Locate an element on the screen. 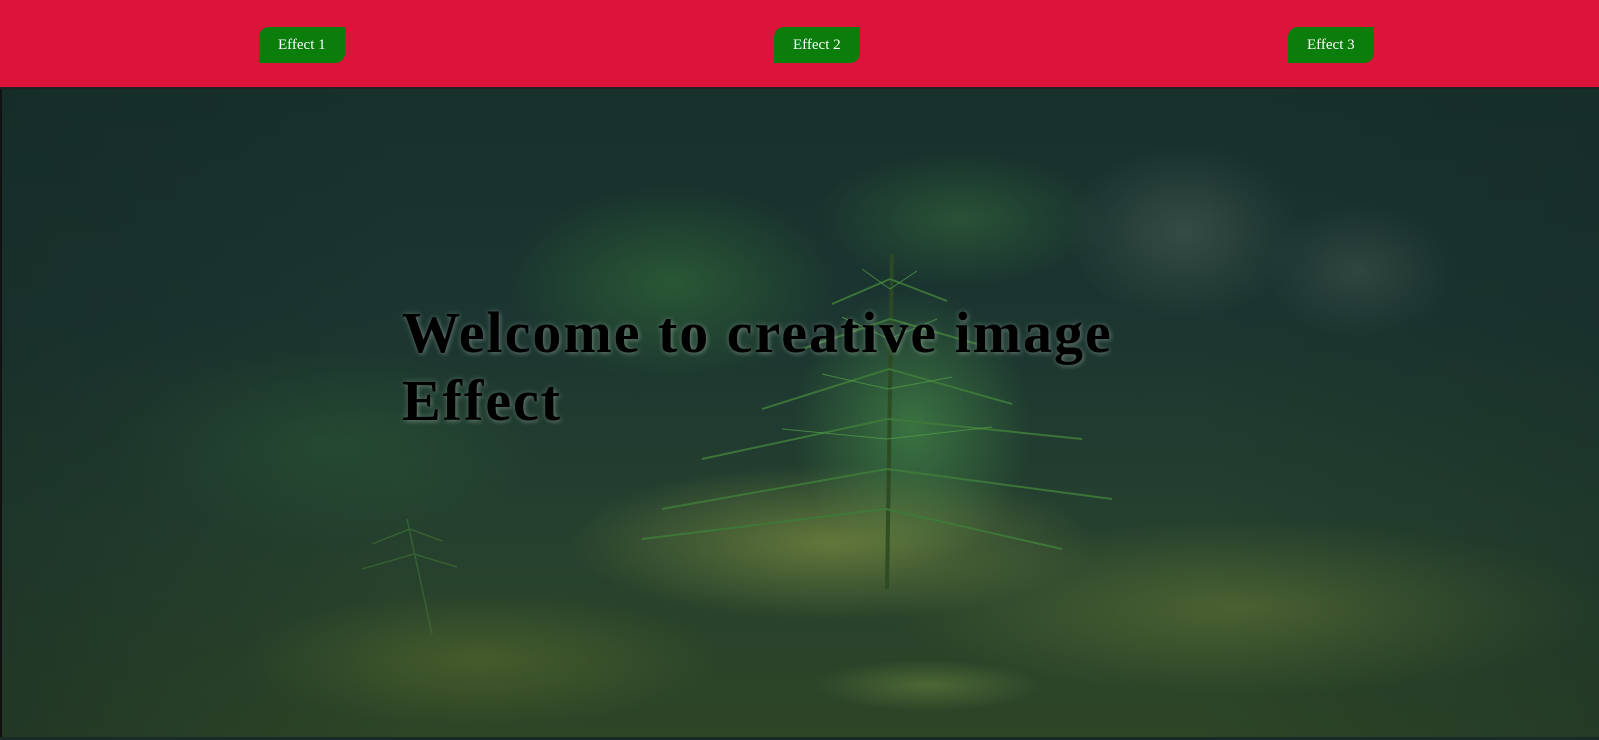 Image resolution: width=1599 pixels, height=740 pixels. hero-headline: Welcome to creative image Effect is located at coordinates (757, 366).